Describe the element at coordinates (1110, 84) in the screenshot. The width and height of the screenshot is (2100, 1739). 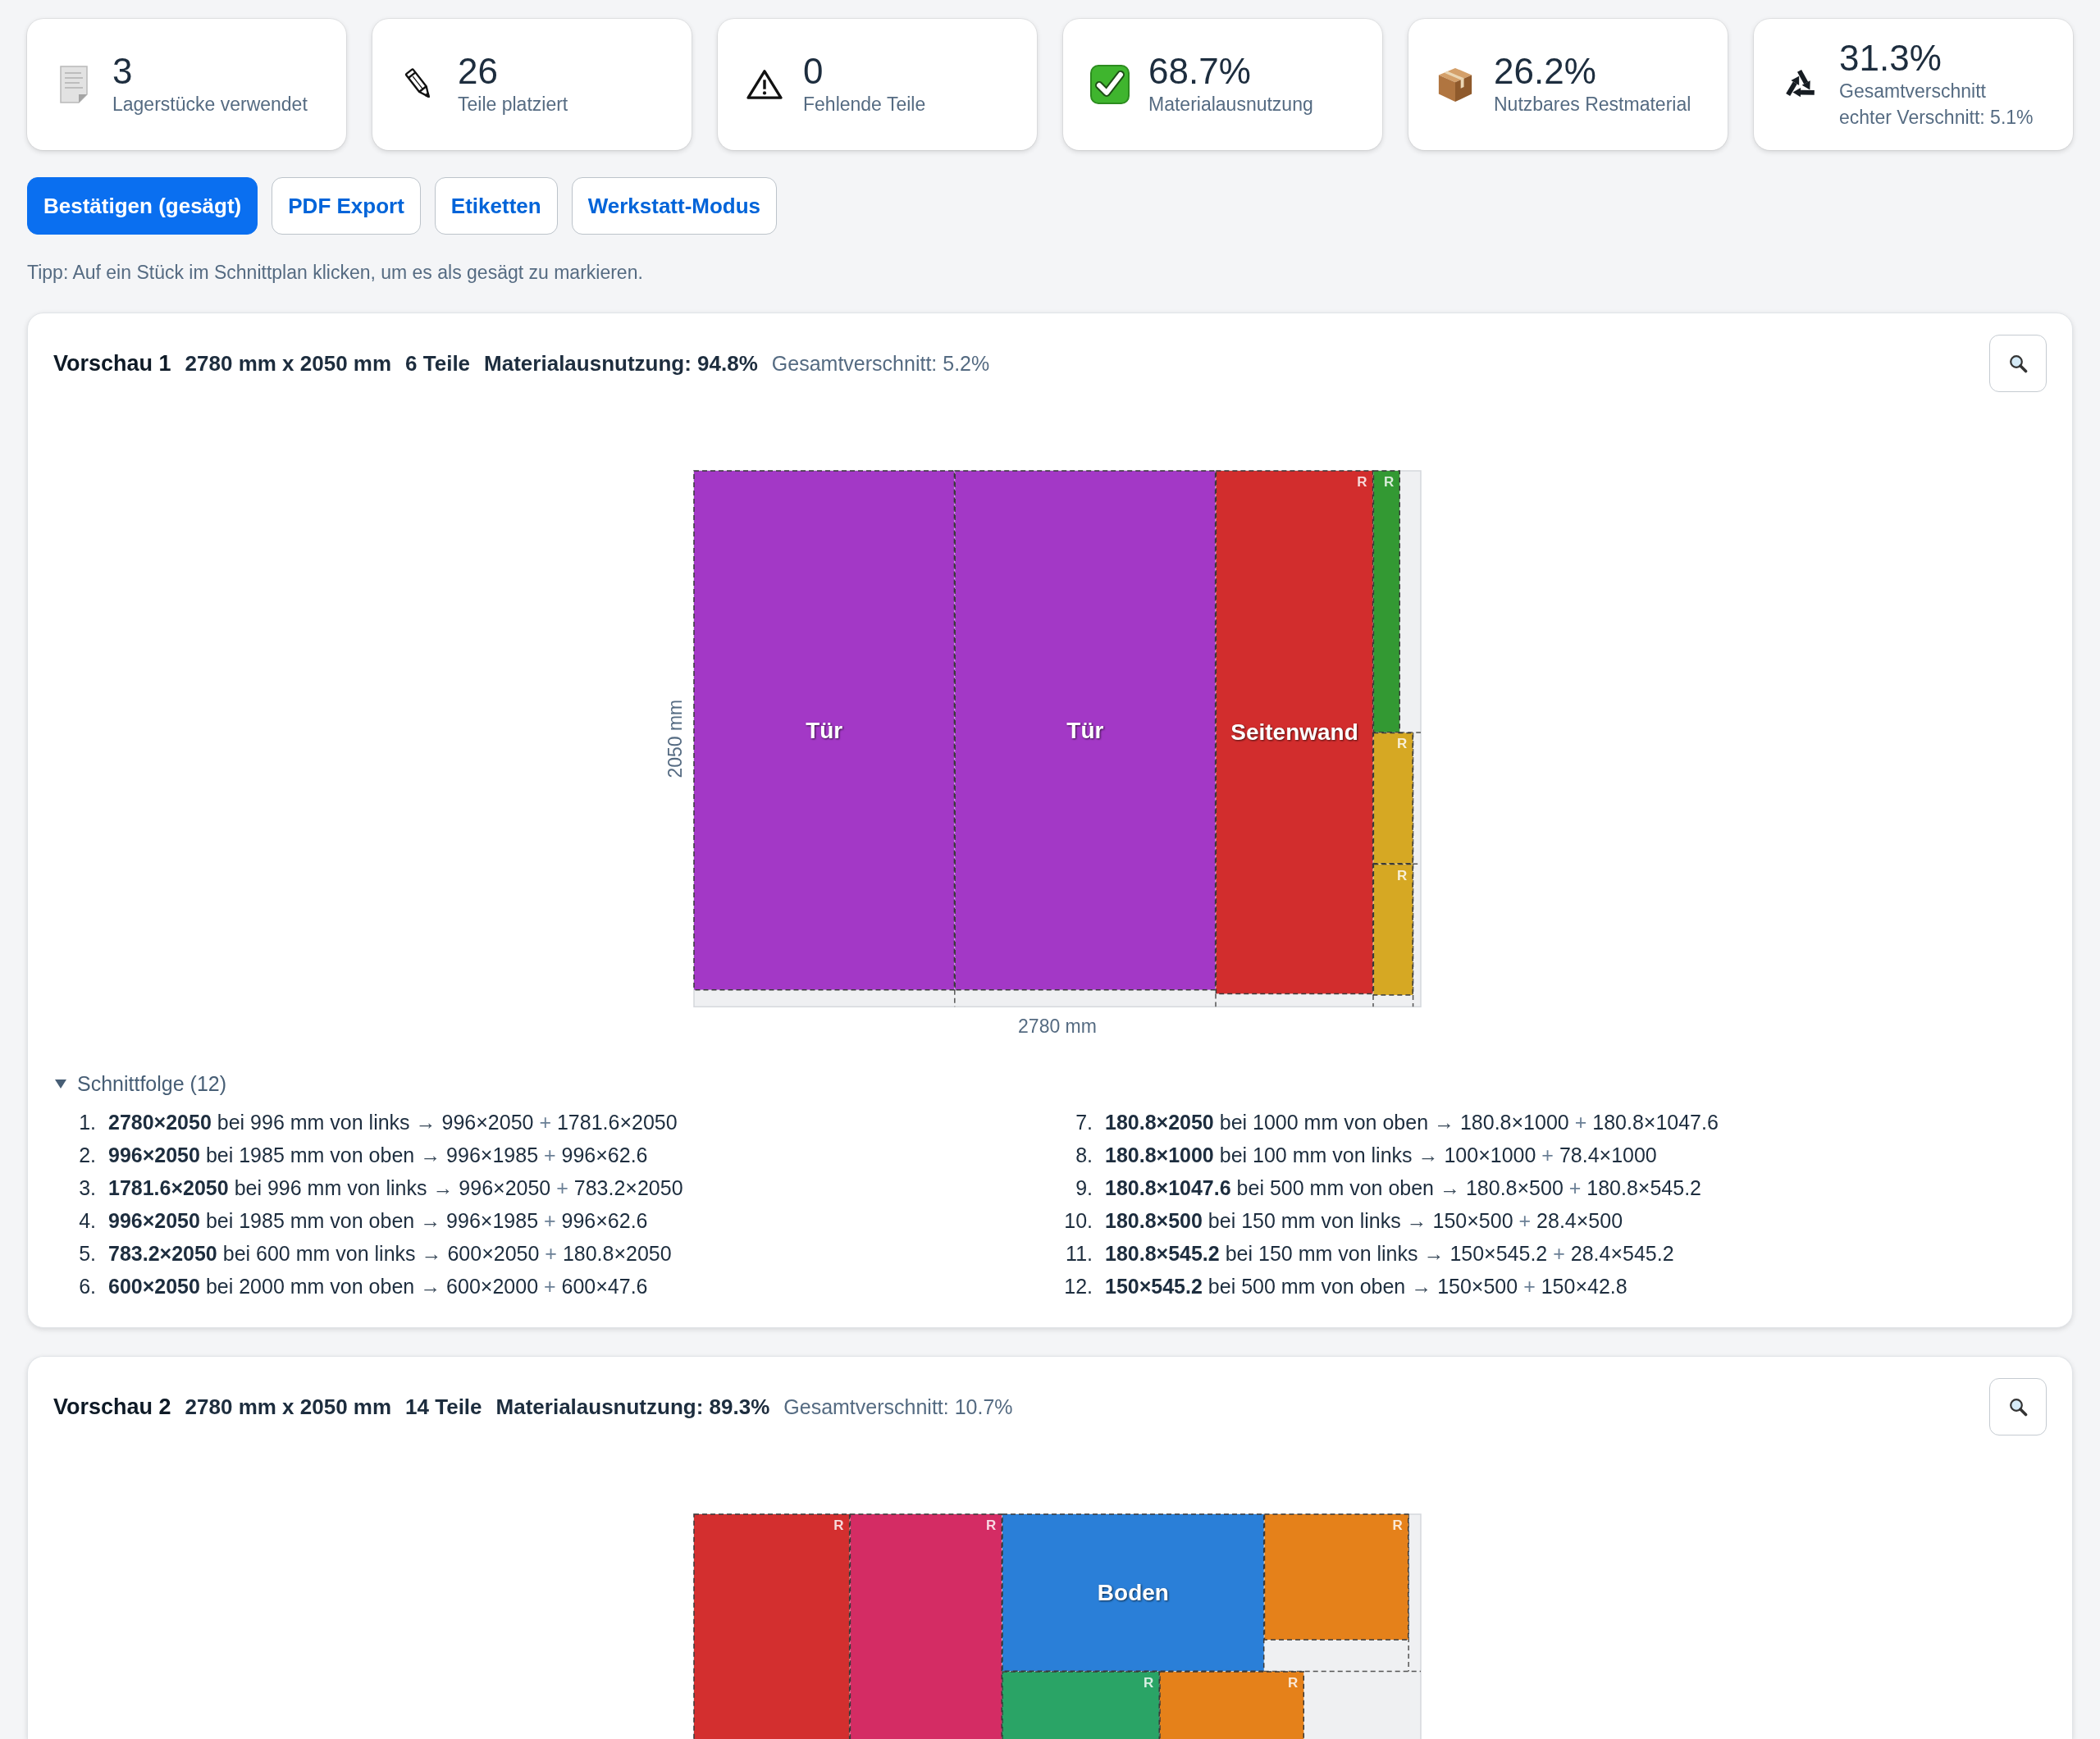
I see `check-icon` at that location.